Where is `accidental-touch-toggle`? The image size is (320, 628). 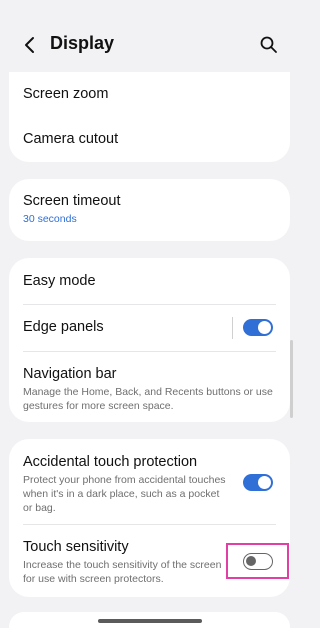 accidental-touch-toggle is located at coordinates (258, 482).